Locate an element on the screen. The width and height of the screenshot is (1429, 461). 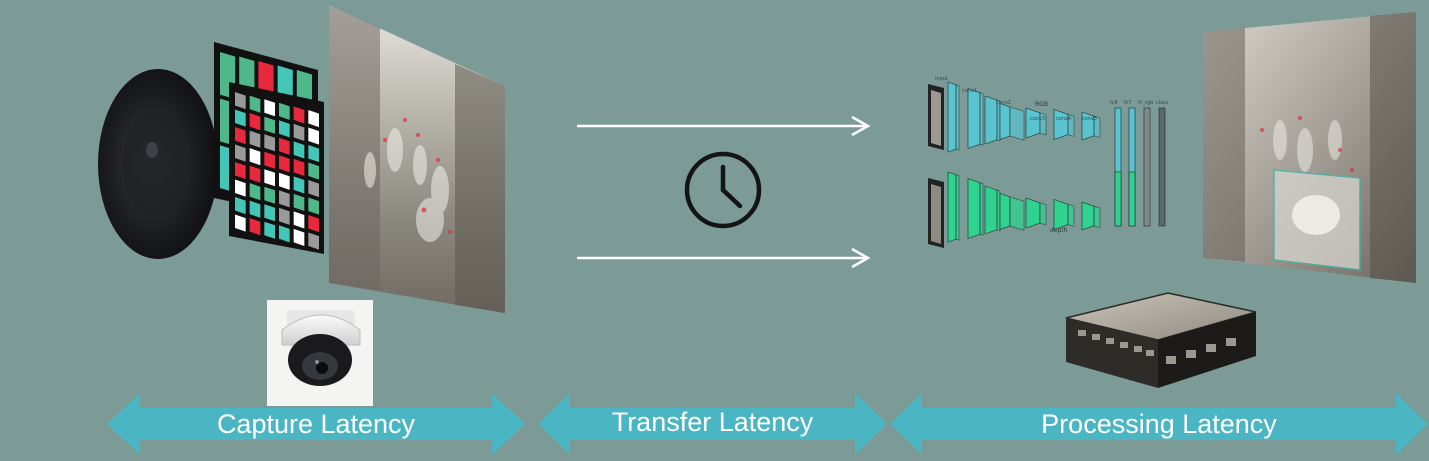
camera-lens-icon is located at coordinates (158, 164).